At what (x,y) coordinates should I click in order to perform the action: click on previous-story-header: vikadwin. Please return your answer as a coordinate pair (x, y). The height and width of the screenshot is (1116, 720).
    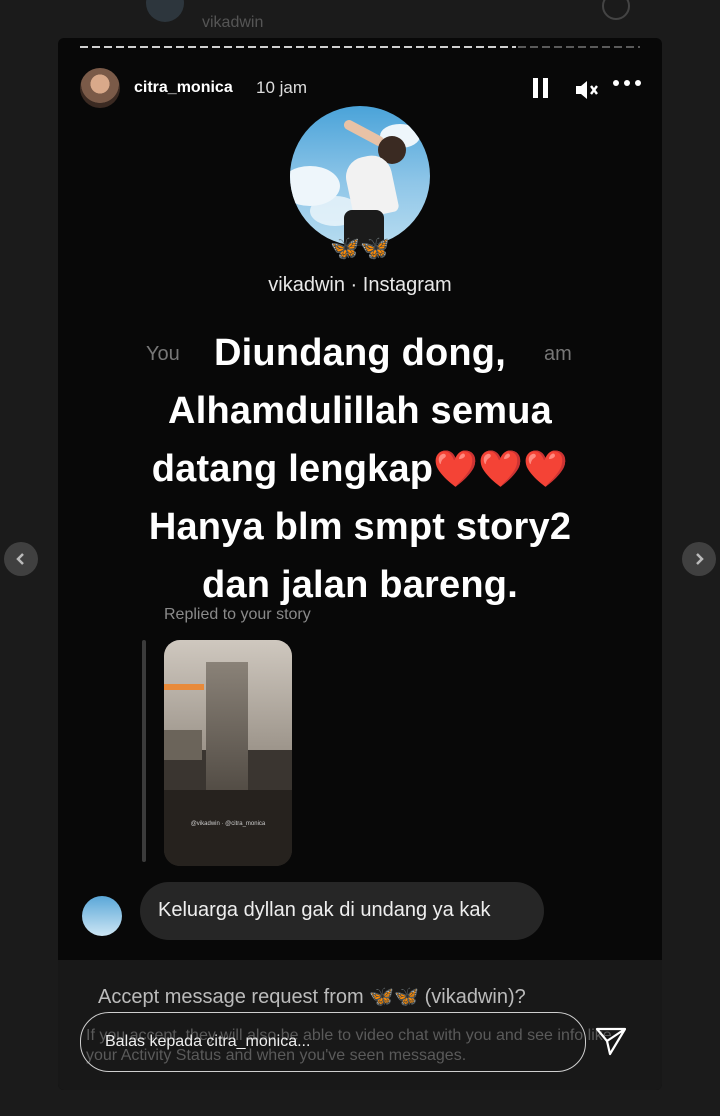
    Looking at the image, I should click on (390, 18).